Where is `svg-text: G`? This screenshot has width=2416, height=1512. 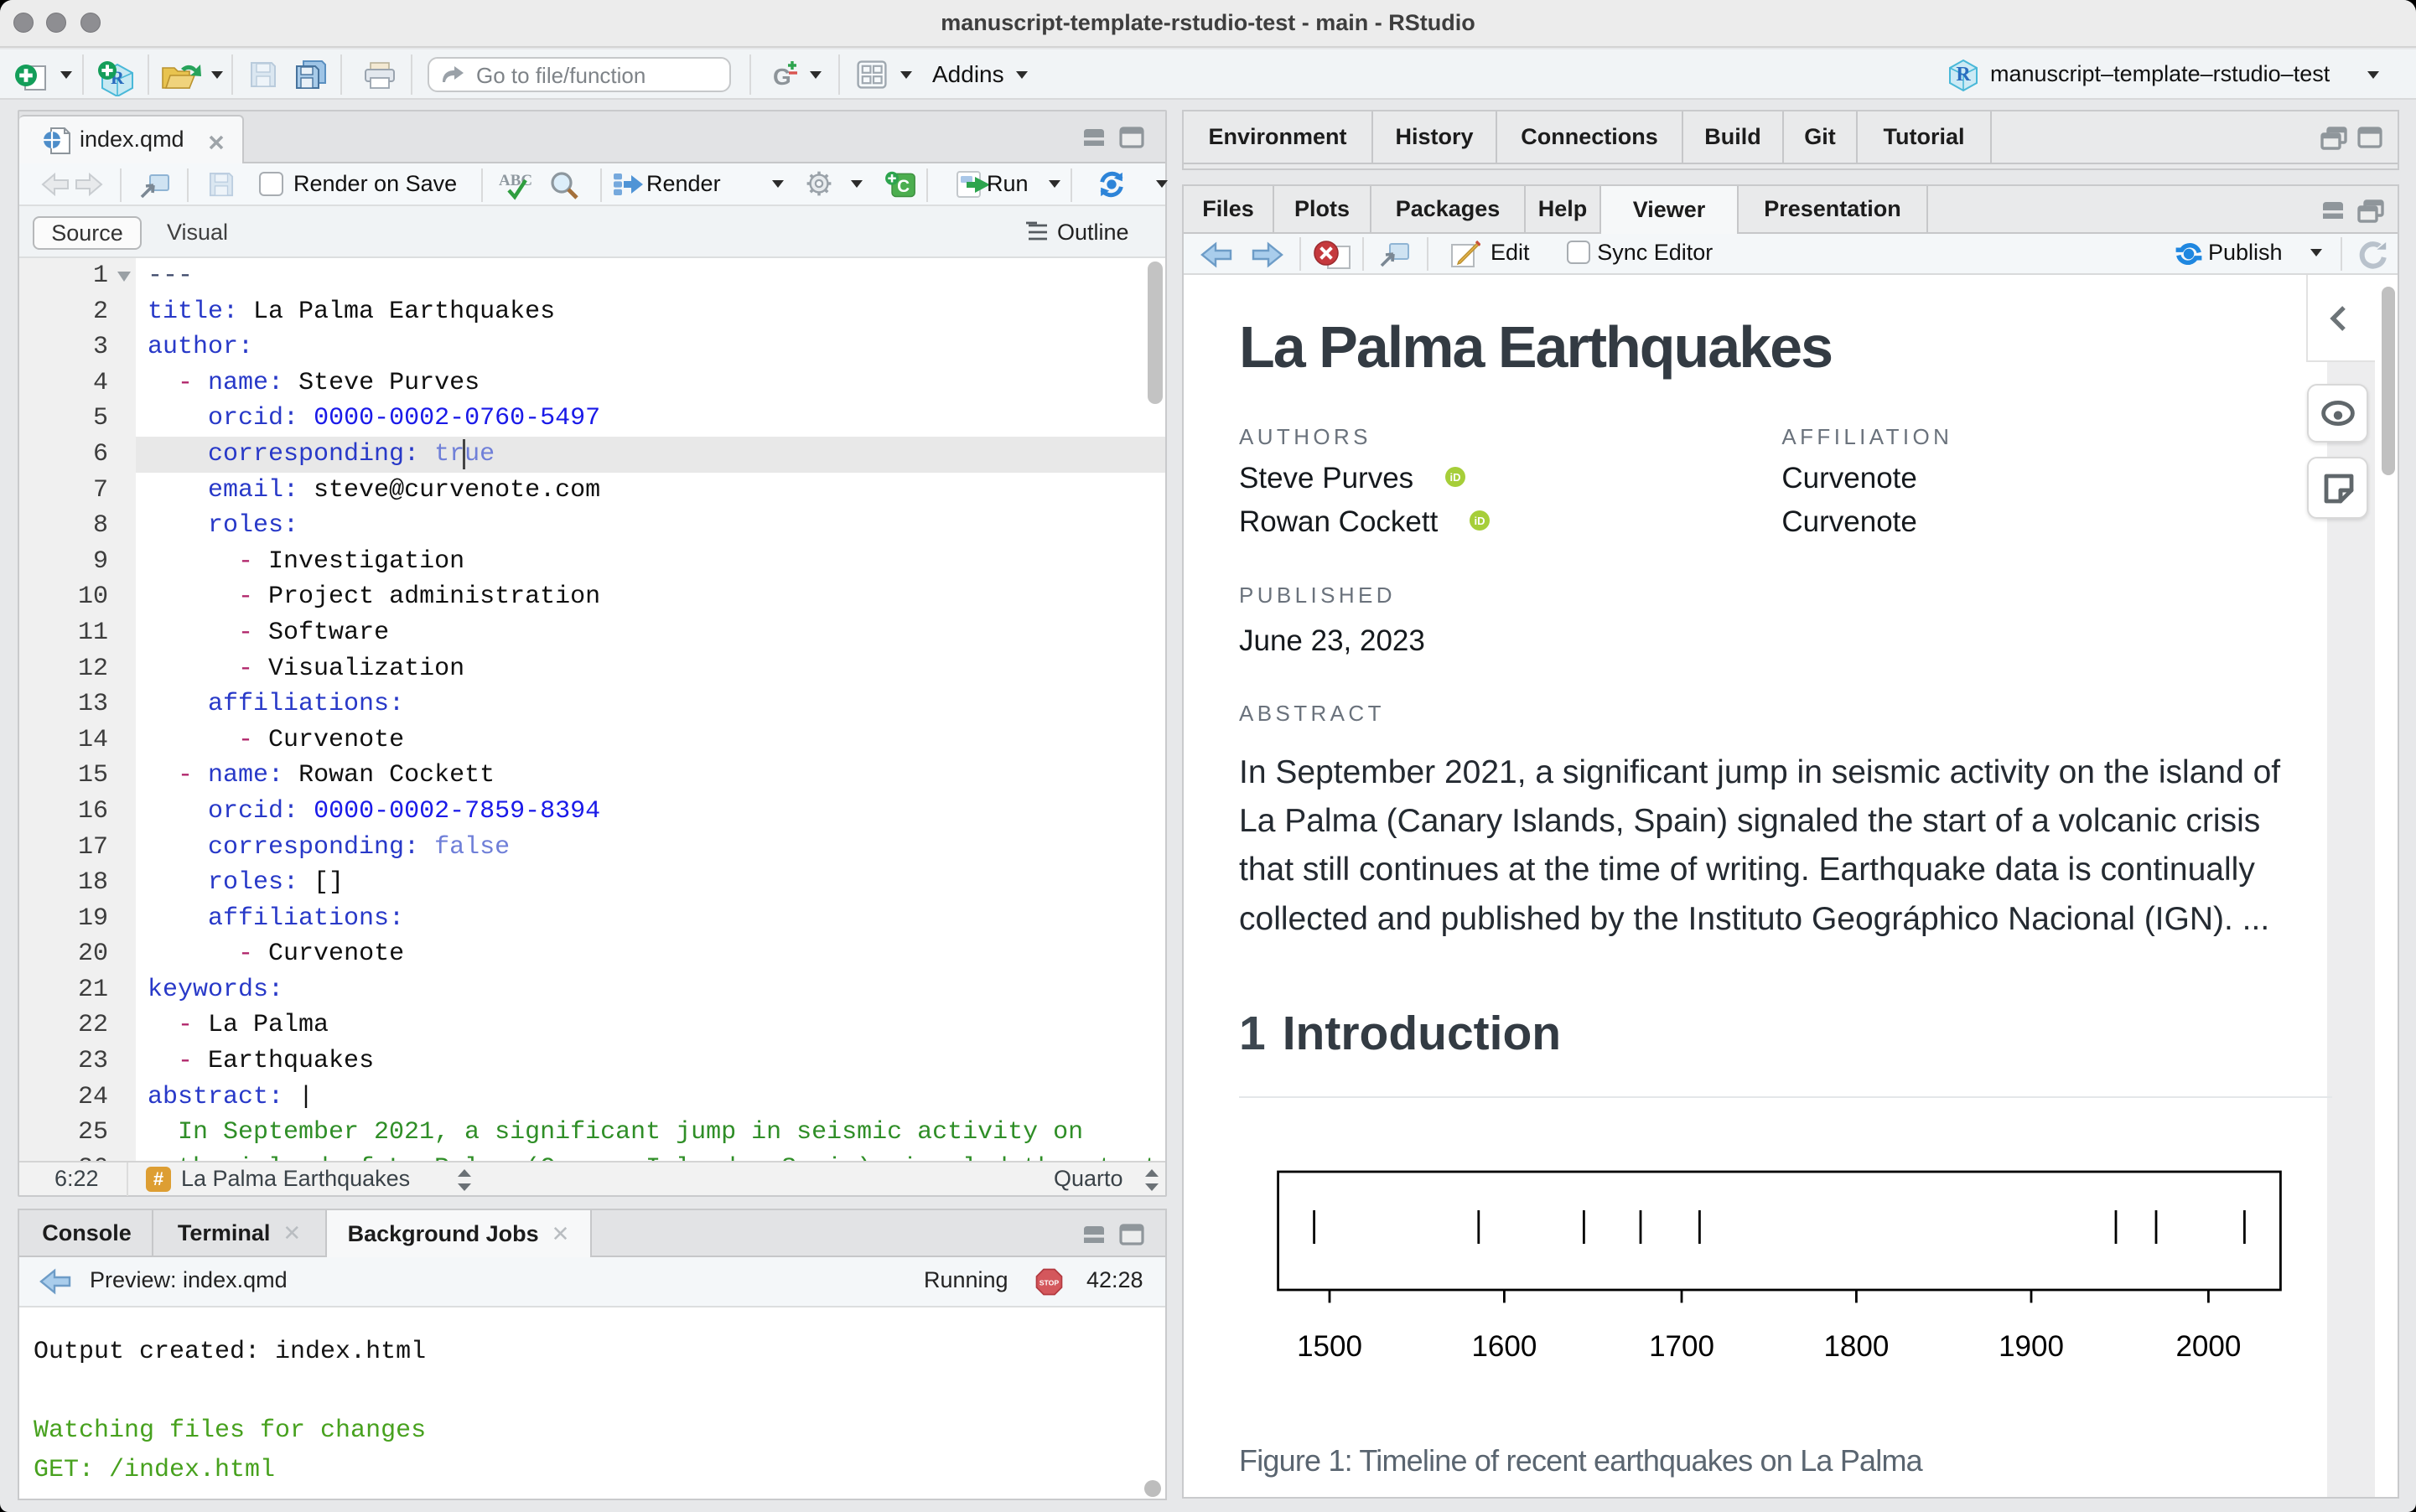
svg-text: G is located at coordinates (782, 77).